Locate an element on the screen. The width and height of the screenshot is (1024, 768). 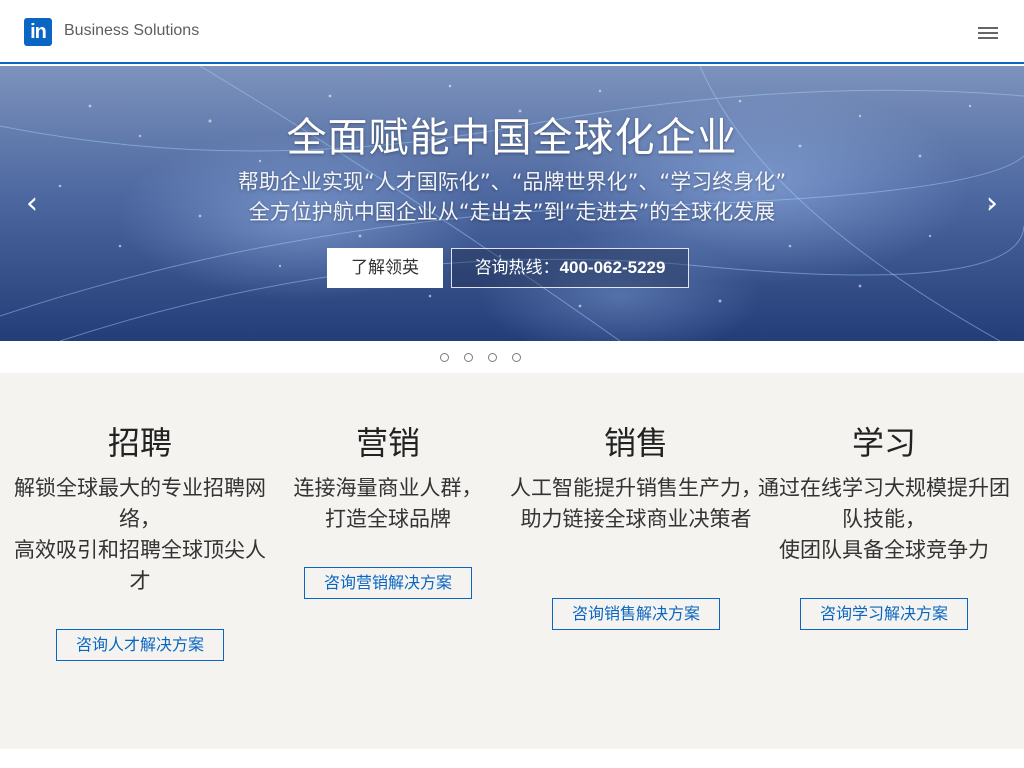
talent-solution-button: 咨询人才解决方案 is located at coordinates (140, 645).